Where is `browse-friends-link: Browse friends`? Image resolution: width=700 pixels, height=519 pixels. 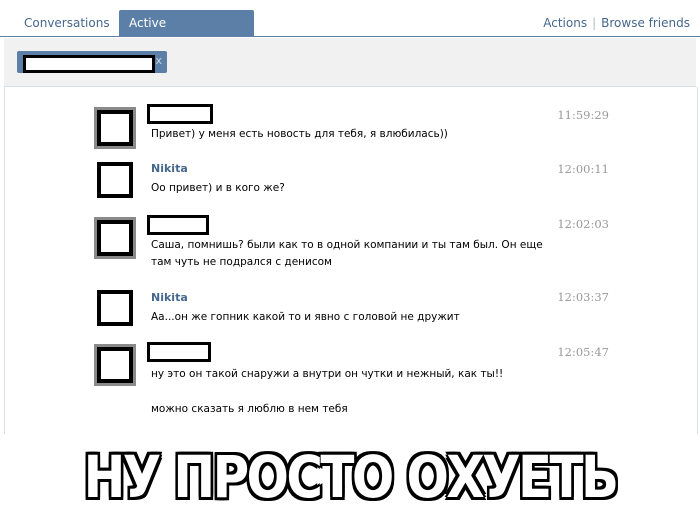
browse-friends-link: Browse friends is located at coordinates (645, 23).